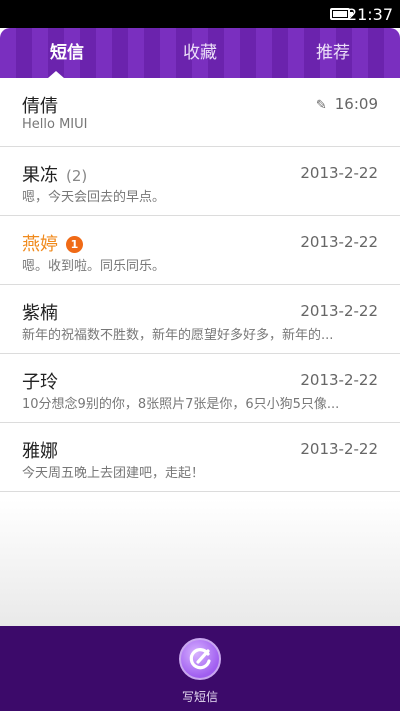 This screenshot has width=400, height=711. I want to click on compose-icon, so click(200, 659).